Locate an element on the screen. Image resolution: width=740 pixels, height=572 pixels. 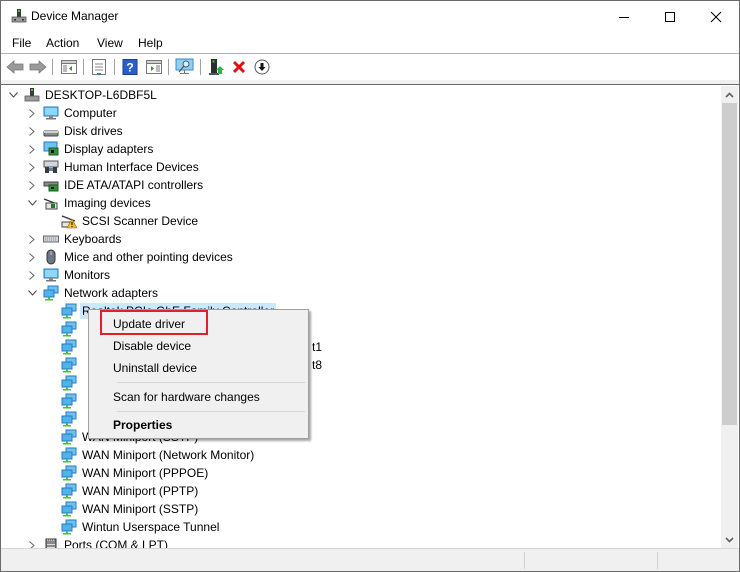
tree-device: t1 is located at coordinates (191, 347).